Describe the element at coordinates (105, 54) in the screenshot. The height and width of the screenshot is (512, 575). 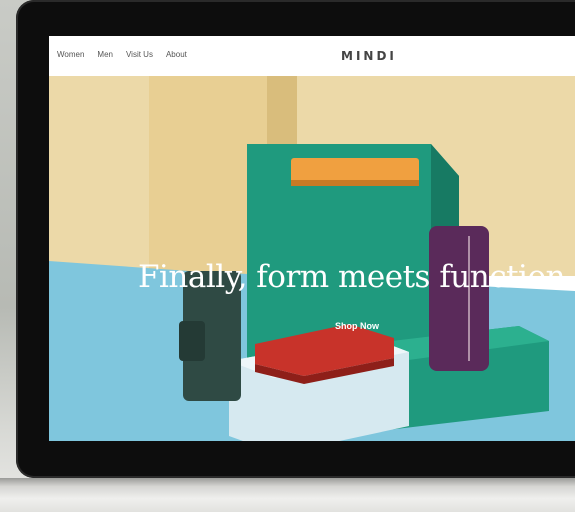
I see `nav-link-men: Men` at that location.